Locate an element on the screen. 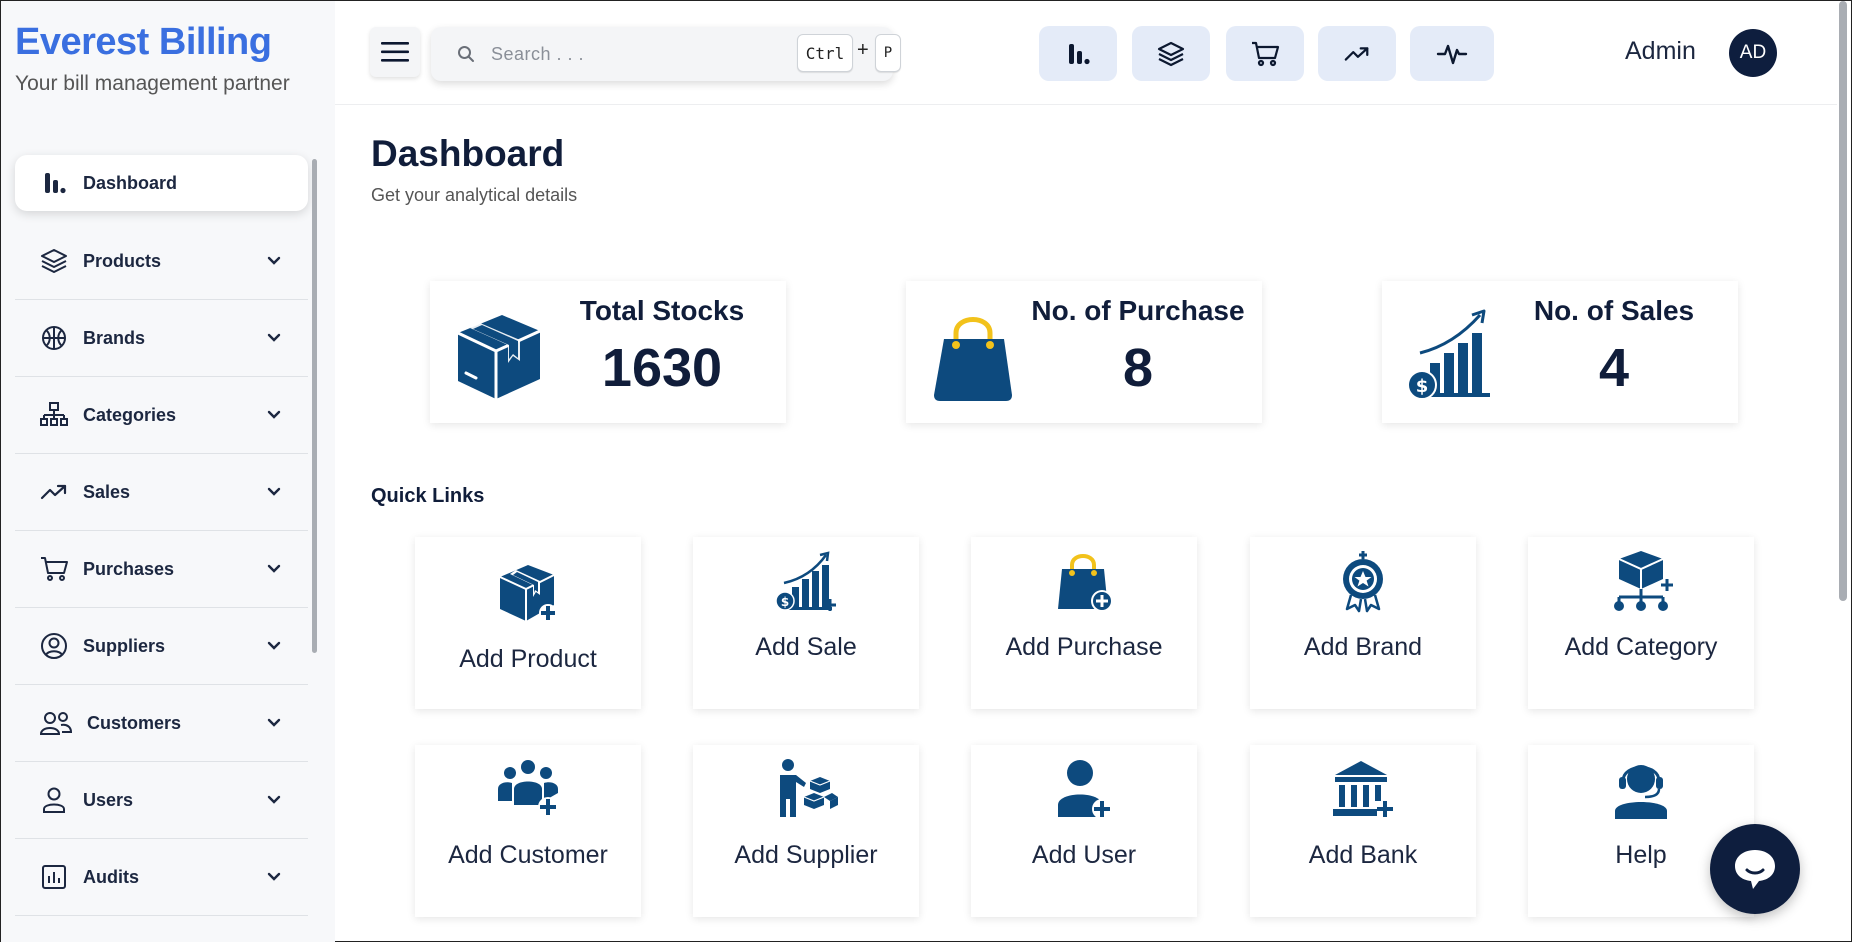 The image size is (1852, 942). sales-growth-icon: $ is located at coordinates (1450, 353).